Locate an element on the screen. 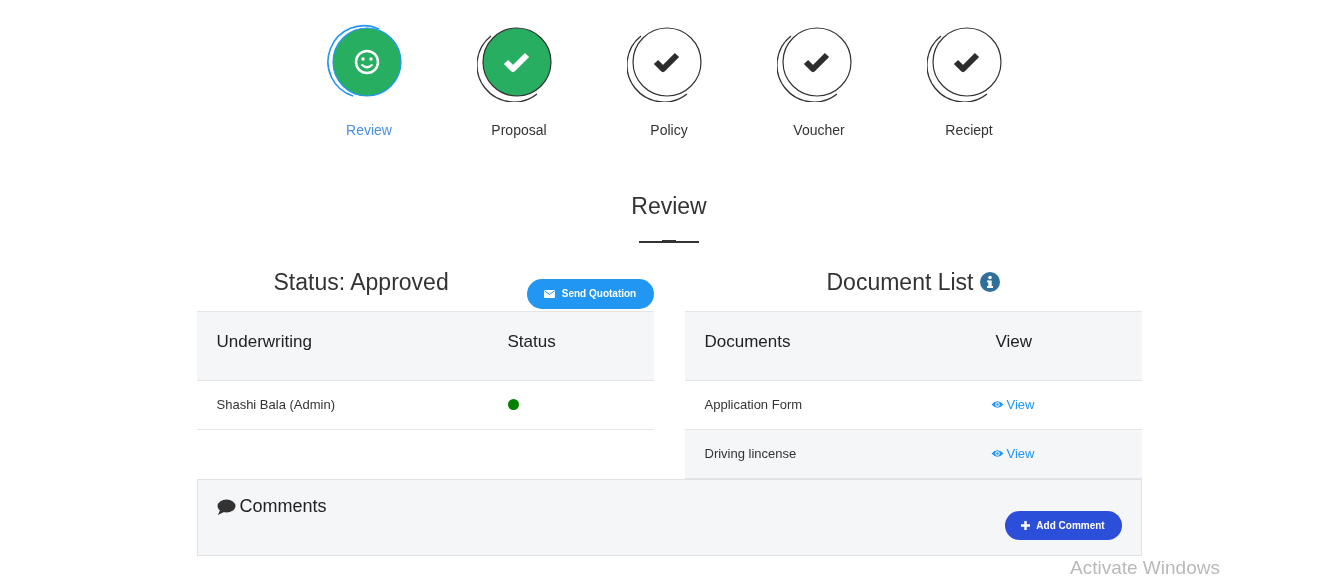  step-label: Policy is located at coordinates (669, 130).